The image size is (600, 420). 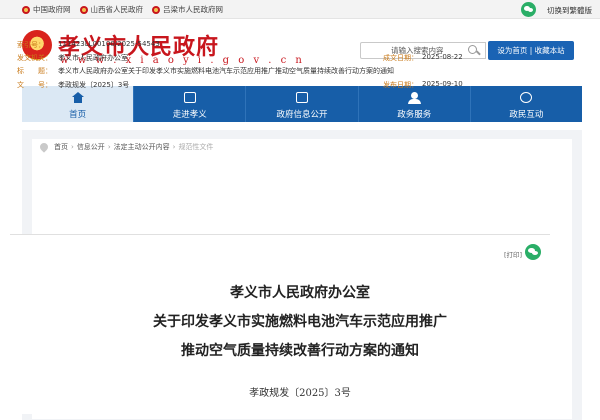 What do you see at coordinates (189, 104) in the screenshot?
I see `nav-item-about-xiaoyi: 走进孝义` at bounding box center [189, 104].